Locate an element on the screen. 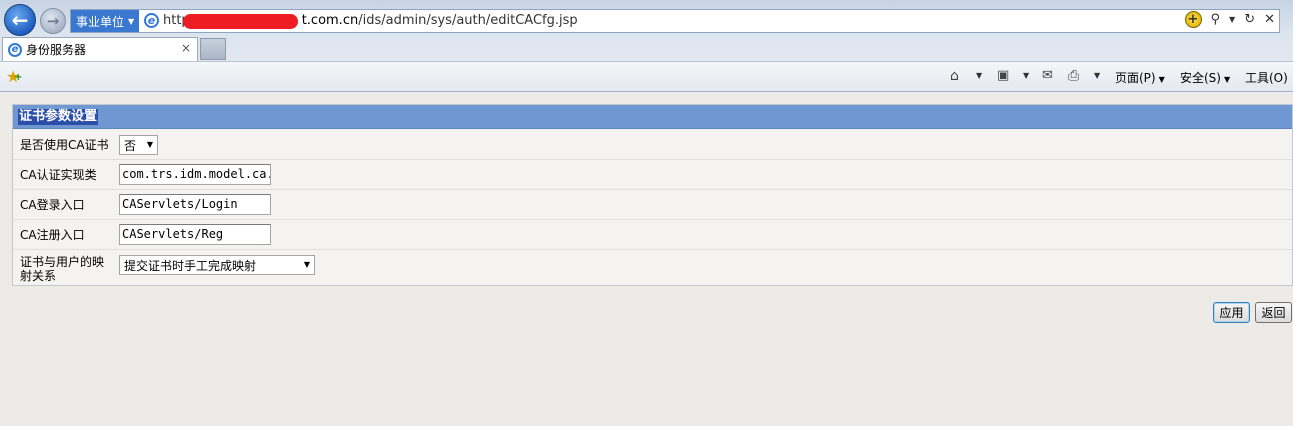 This screenshot has width=1293, height=426. menu-safety-label: 安全(S) is located at coordinates (1200, 78).